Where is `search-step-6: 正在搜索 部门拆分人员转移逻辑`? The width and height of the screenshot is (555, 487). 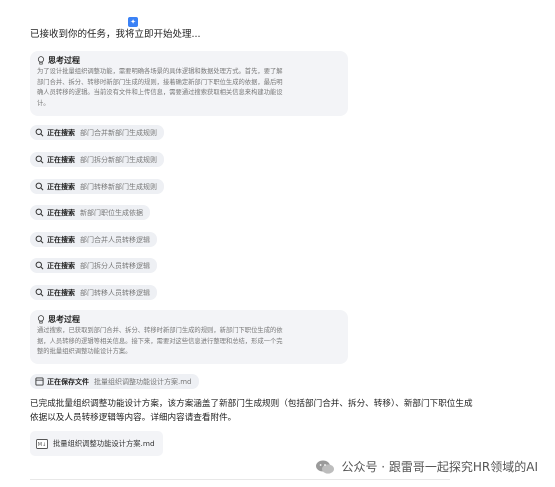
search-step-6: 正在搜索 部门拆分人员转移逻辑 is located at coordinates (93, 265).